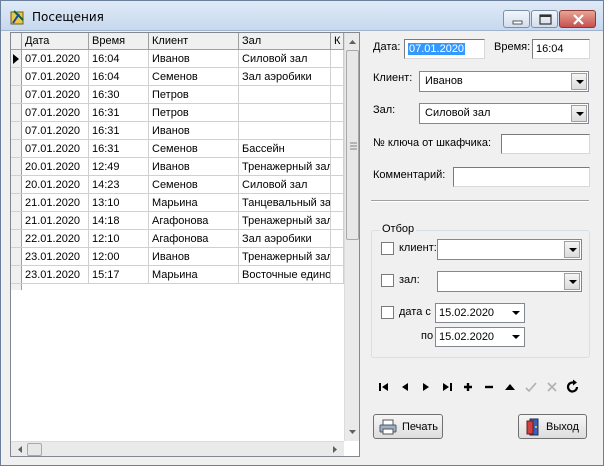 This screenshot has width=604, height=466. Describe the element at coordinates (177, 167) in the screenshot. I see `table-row: 20.01.2020 12:49 Иванов Тренажерный зал` at that location.